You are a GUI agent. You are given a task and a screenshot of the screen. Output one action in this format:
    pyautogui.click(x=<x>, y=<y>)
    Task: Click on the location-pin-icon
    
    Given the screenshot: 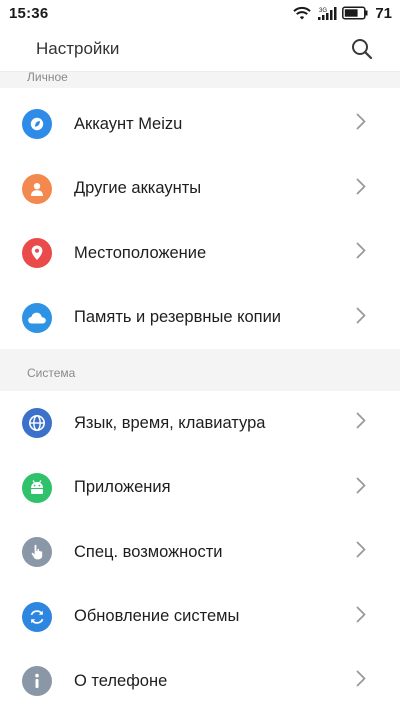 What is the action you would take?
    pyautogui.click(x=37, y=253)
    